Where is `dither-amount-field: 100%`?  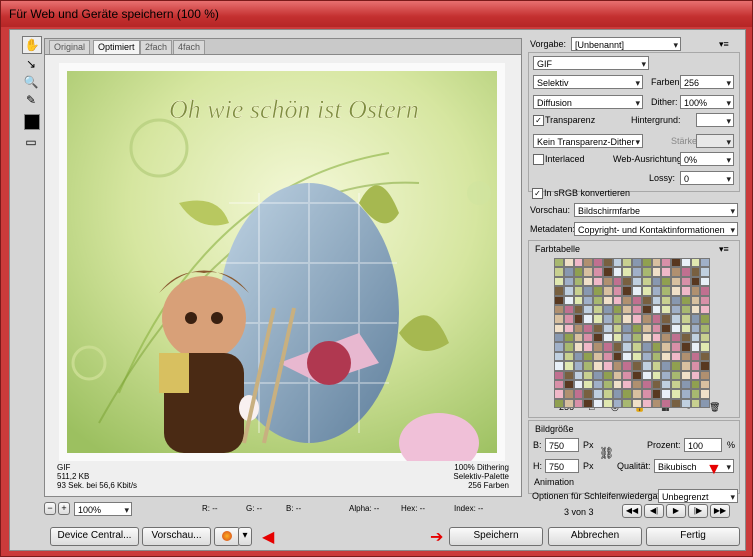
dither-amount-field: 100% is located at coordinates (707, 102).